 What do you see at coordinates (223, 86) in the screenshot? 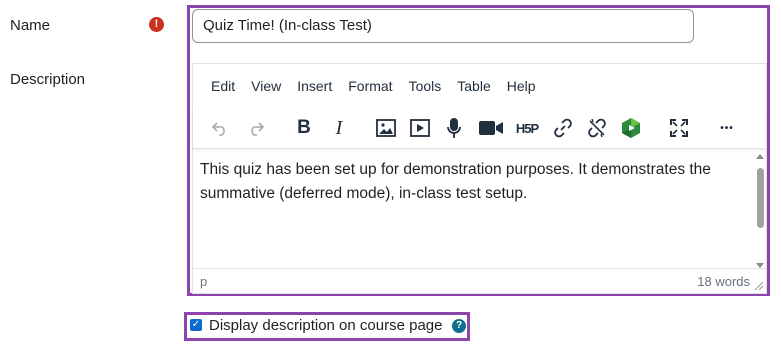
I see `menu-edit: Edit` at bounding box center [223, 86].